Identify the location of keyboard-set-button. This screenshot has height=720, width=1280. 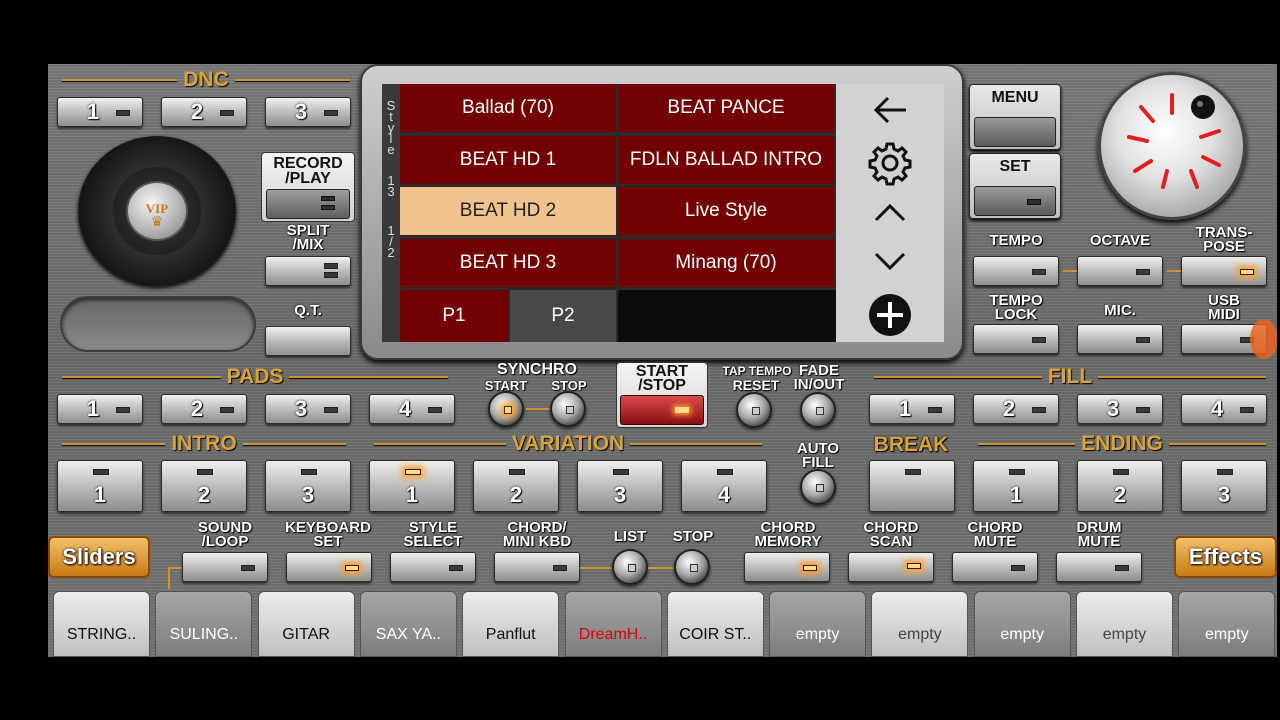
(329, 567).